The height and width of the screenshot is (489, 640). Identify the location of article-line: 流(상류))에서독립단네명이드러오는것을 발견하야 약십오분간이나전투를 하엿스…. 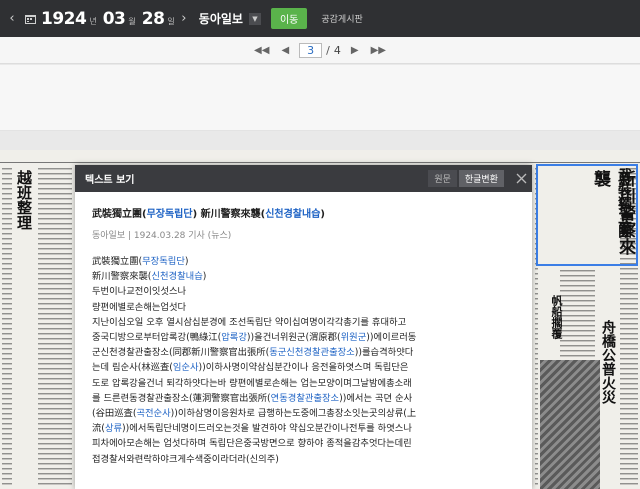
(303, 428).